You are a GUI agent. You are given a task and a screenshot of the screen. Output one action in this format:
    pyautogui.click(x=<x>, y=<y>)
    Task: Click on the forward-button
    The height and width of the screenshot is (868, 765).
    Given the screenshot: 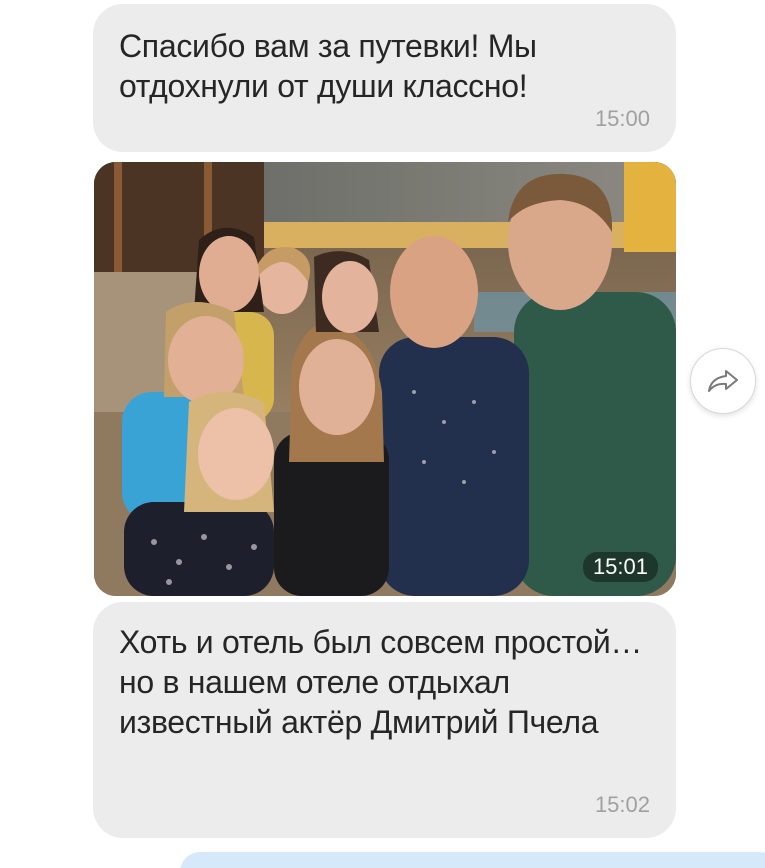 What is the action you would take?
    pyautogui.click(x=723, y=381)
    